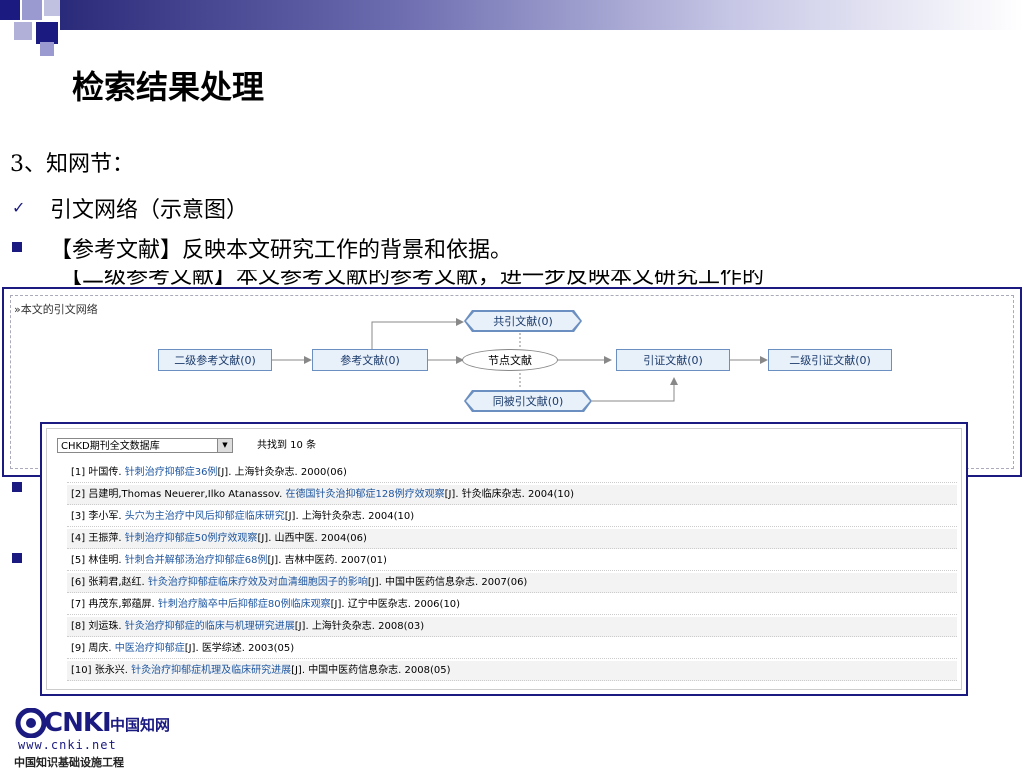 Image resolution: width=1024 pixels, height=770 pixels. I want to click on result-title-link: 针灸治疗抑郁症的临床与机理研究进展, so click(210, 626).